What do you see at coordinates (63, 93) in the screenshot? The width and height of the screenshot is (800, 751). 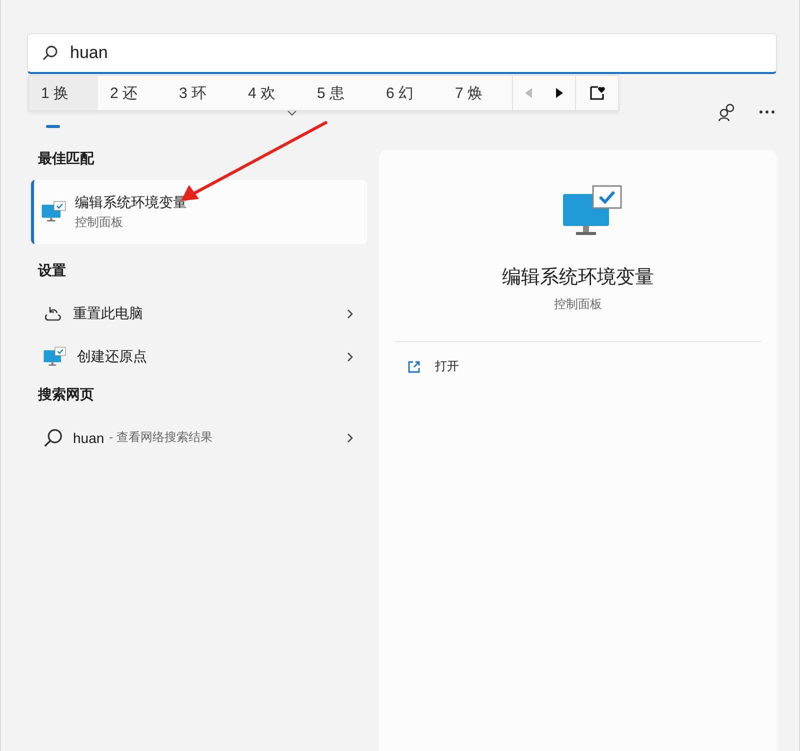 I see `ime-candidate: 1 换` at bounding box center [63, 93].